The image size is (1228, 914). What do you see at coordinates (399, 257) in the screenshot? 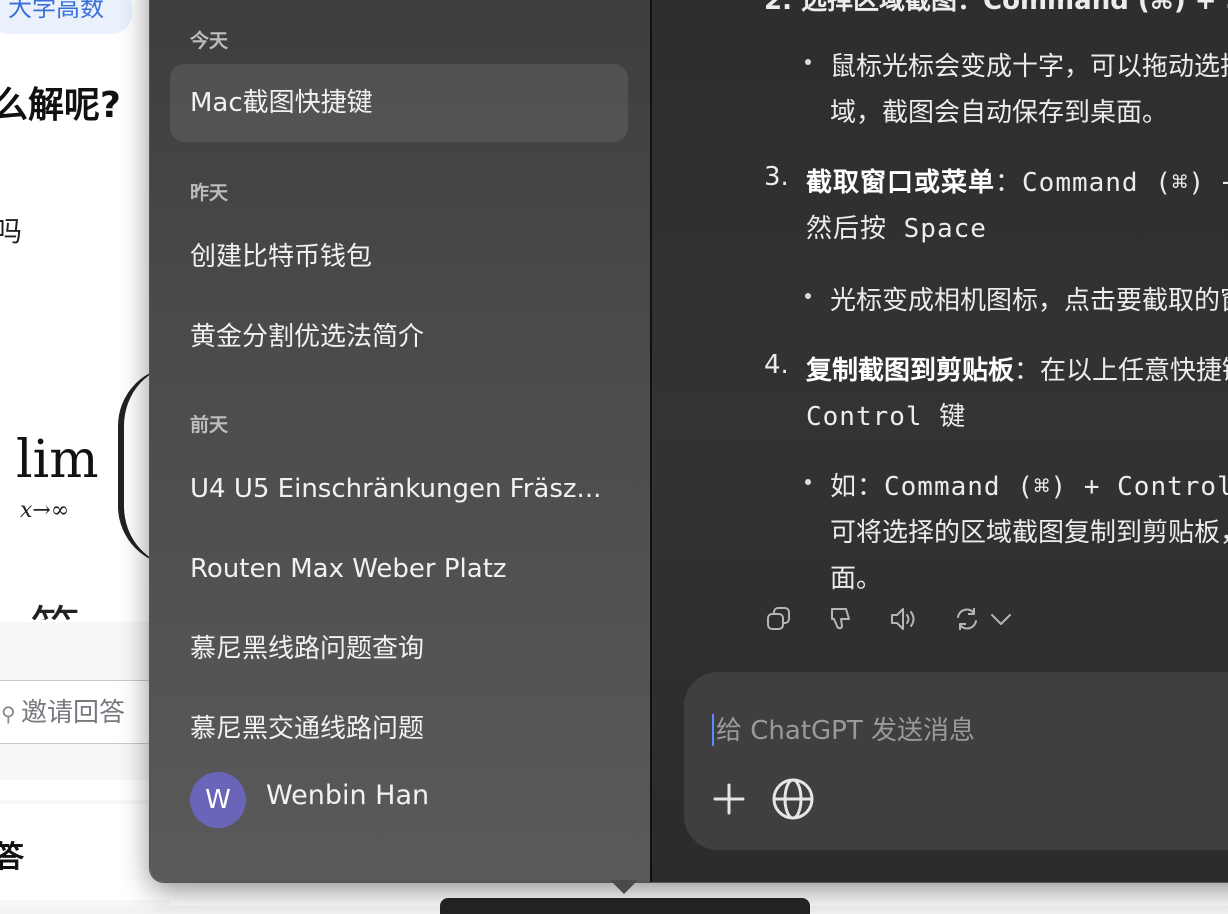
I see `chat-item-bitcoin-wallet: 创建比特币钱包` at bounding box center [399, 257].